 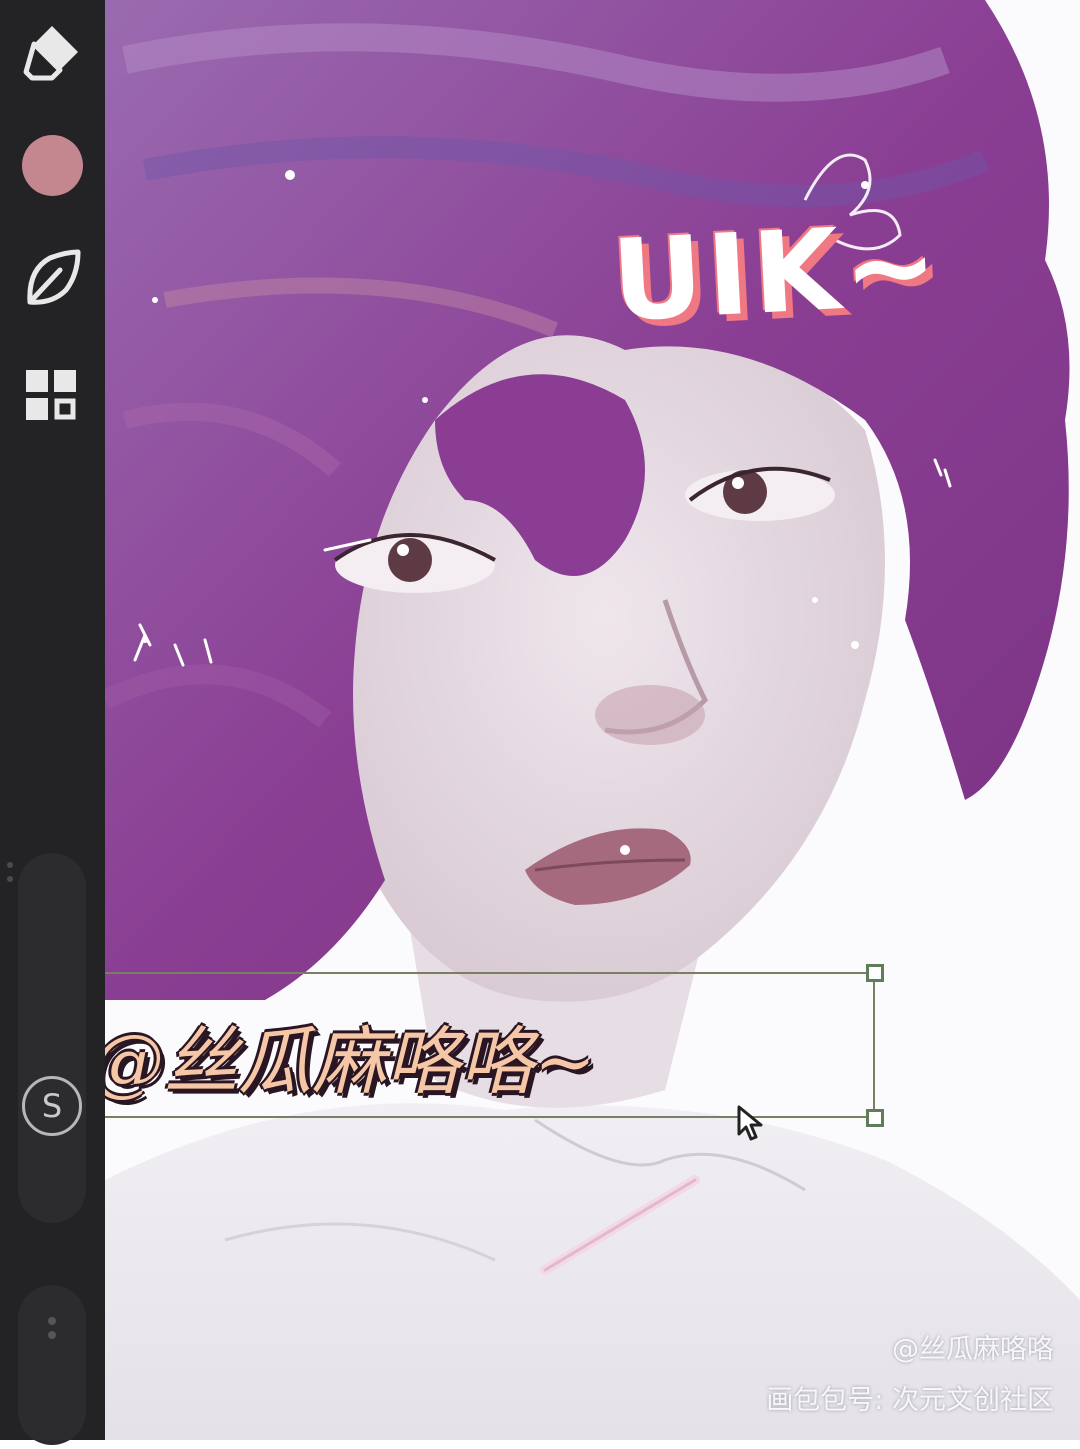 I want to click on color-swatch-button, so click(x=52, y=165).